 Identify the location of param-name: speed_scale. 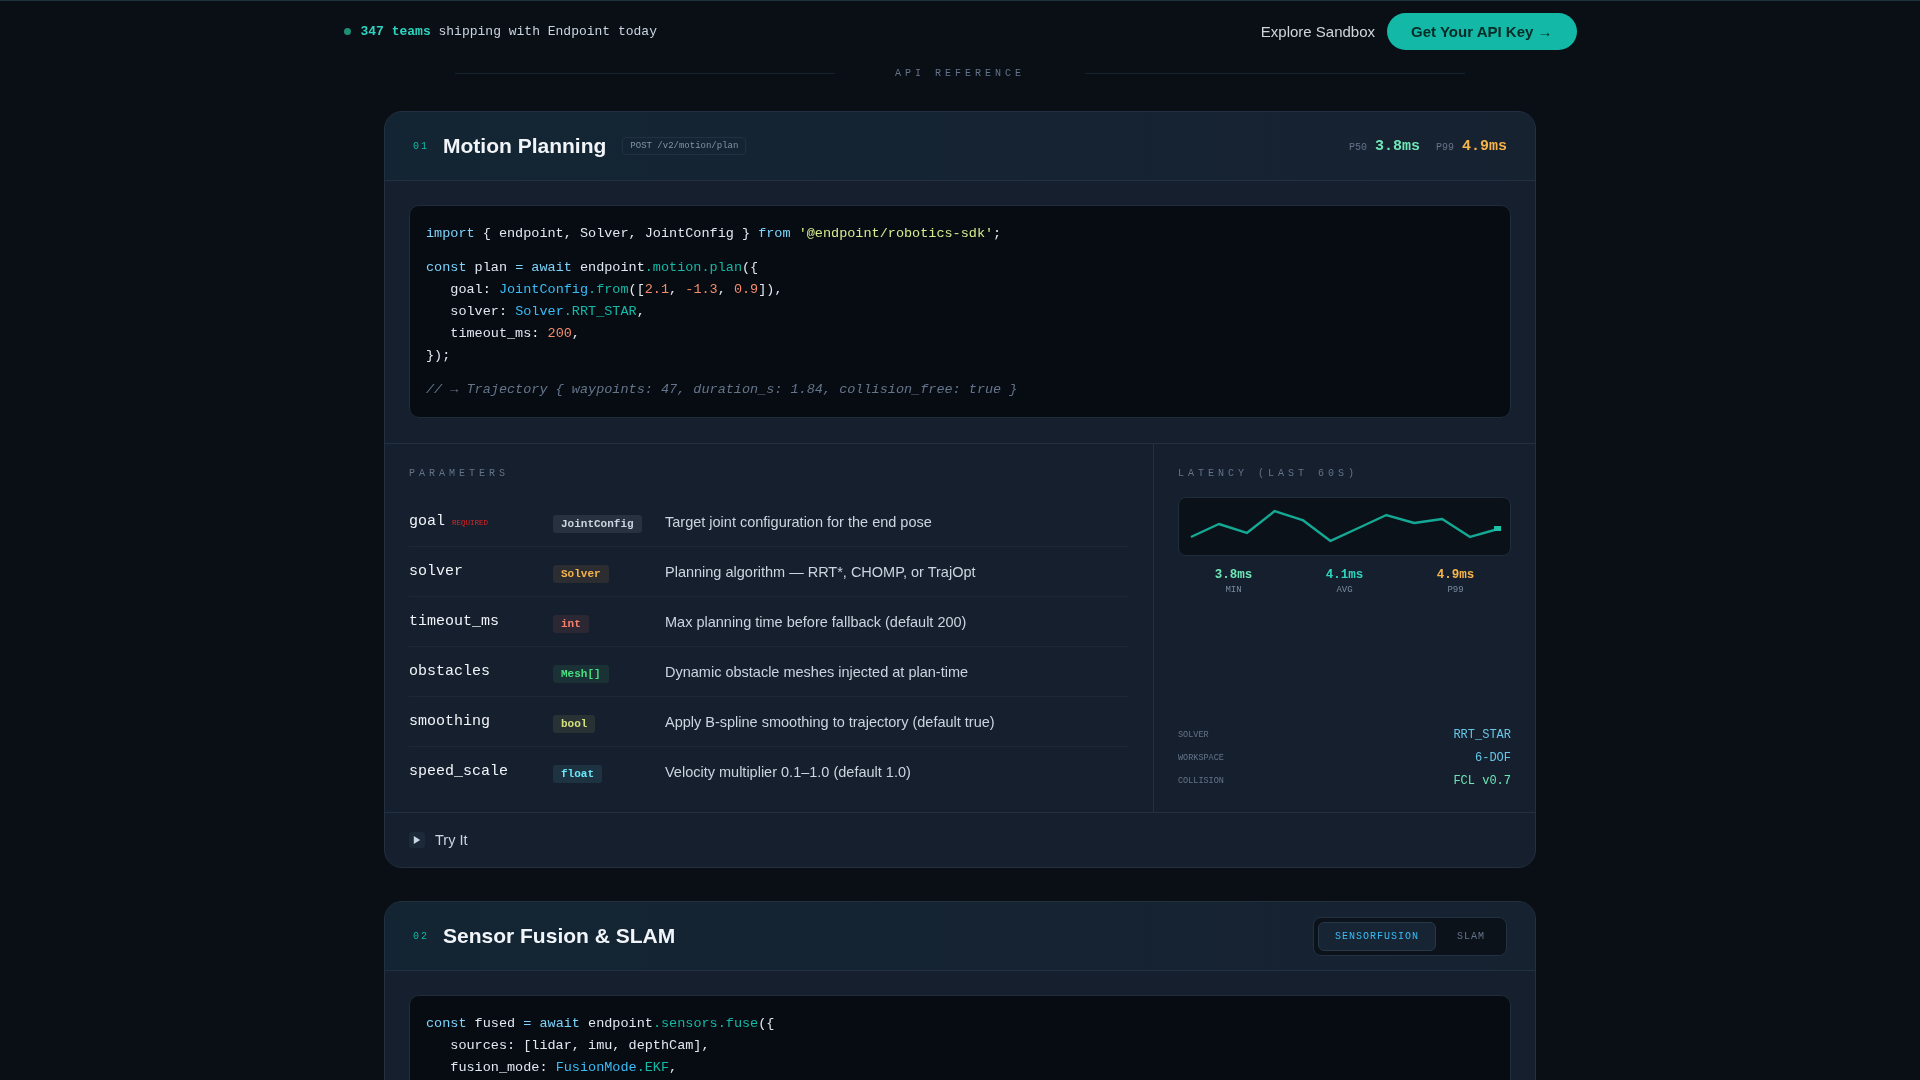
(459, 771).